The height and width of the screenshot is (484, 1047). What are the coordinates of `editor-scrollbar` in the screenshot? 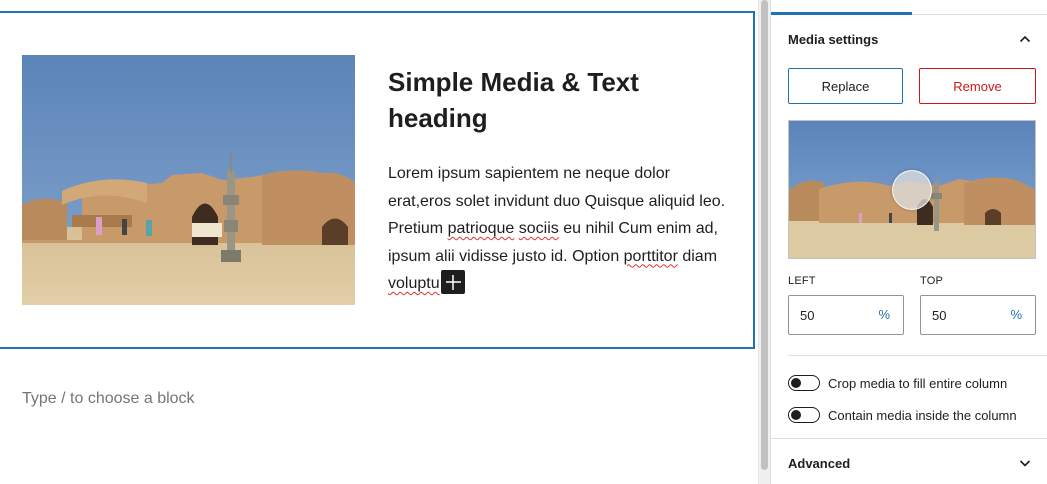 It's located at (764, 242).